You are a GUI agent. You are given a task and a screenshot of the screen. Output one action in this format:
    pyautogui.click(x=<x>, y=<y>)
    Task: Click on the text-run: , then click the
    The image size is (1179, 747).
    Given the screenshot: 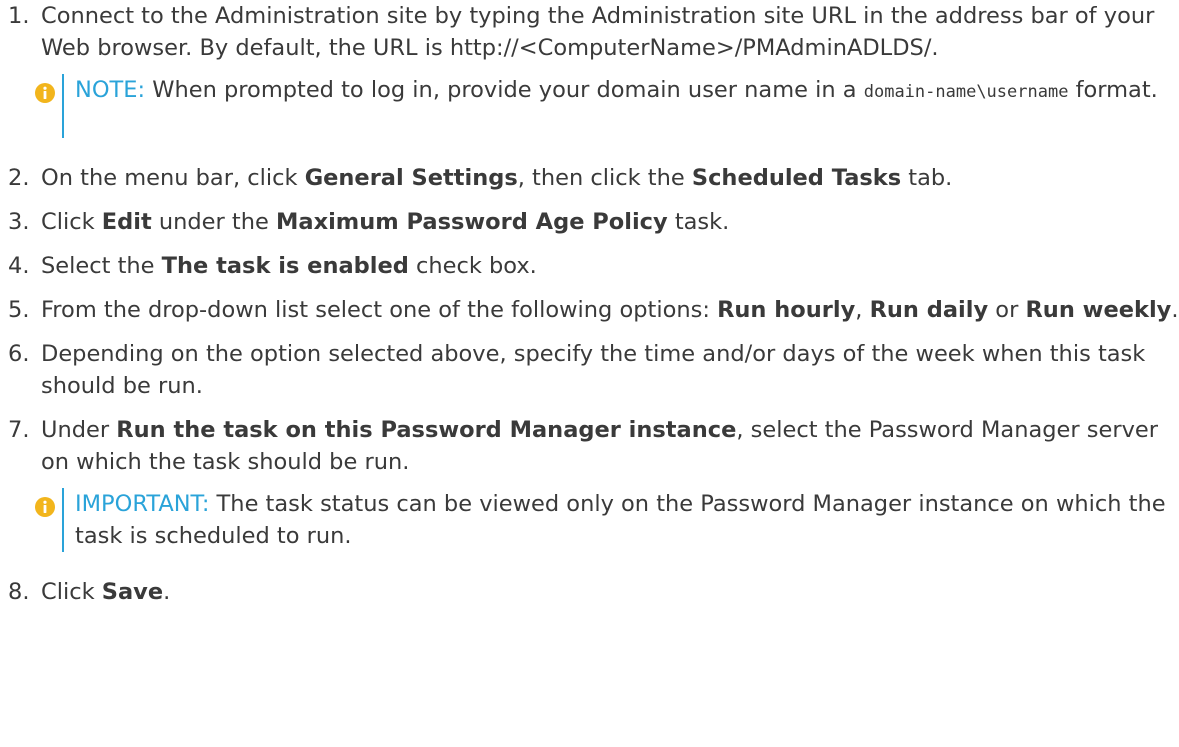 What is the action you would take?
    pyautogui.click(x=604, y=178)
    